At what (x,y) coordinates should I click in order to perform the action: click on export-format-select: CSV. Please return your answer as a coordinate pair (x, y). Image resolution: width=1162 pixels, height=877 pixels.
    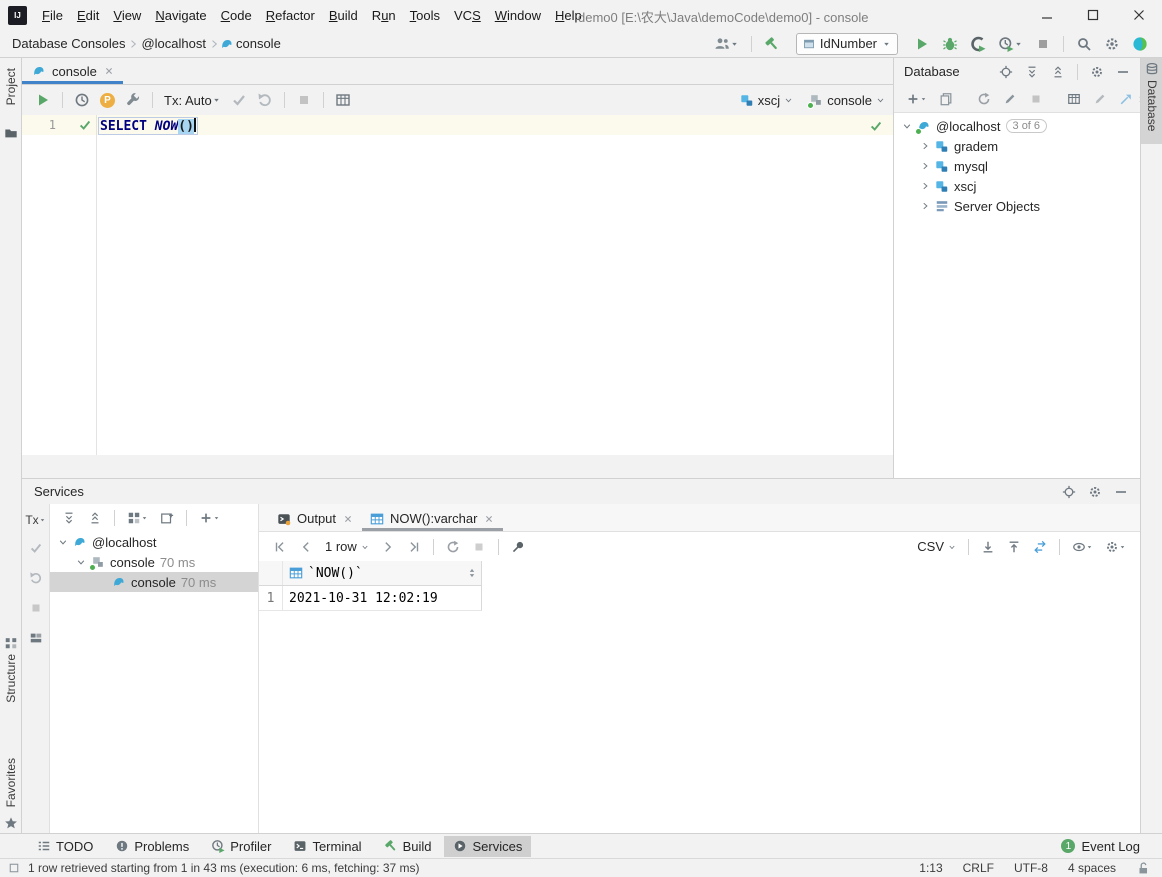
    Looking at the image, I should click on (936, 547).